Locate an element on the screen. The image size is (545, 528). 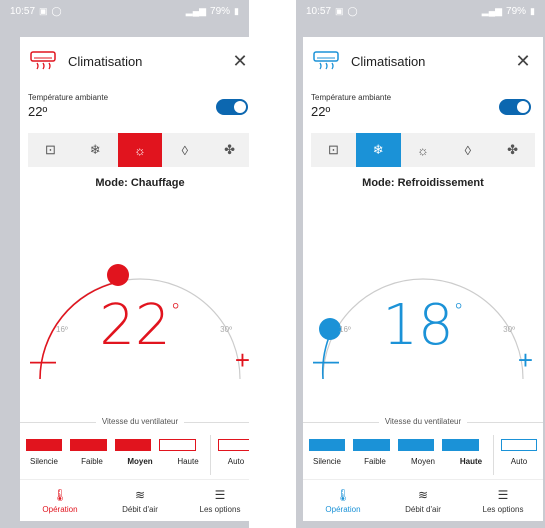
header: Climatisation ✕ is located at coordinates (423, 61).